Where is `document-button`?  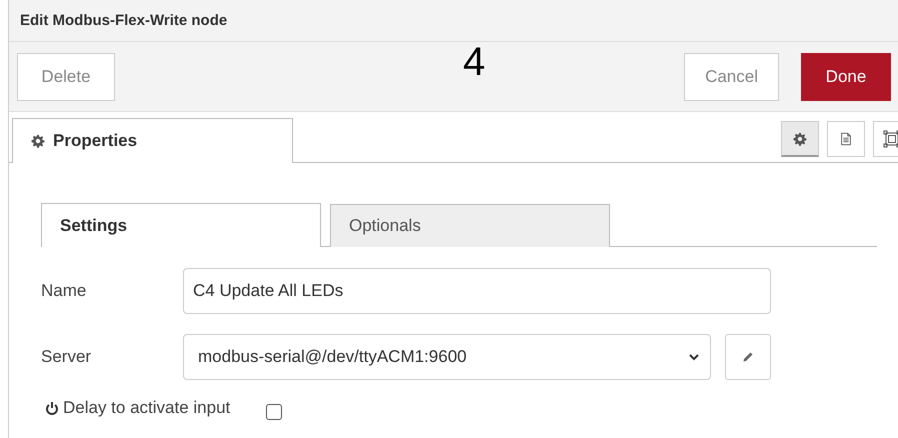 document-button is located at coordinates (846, 139).